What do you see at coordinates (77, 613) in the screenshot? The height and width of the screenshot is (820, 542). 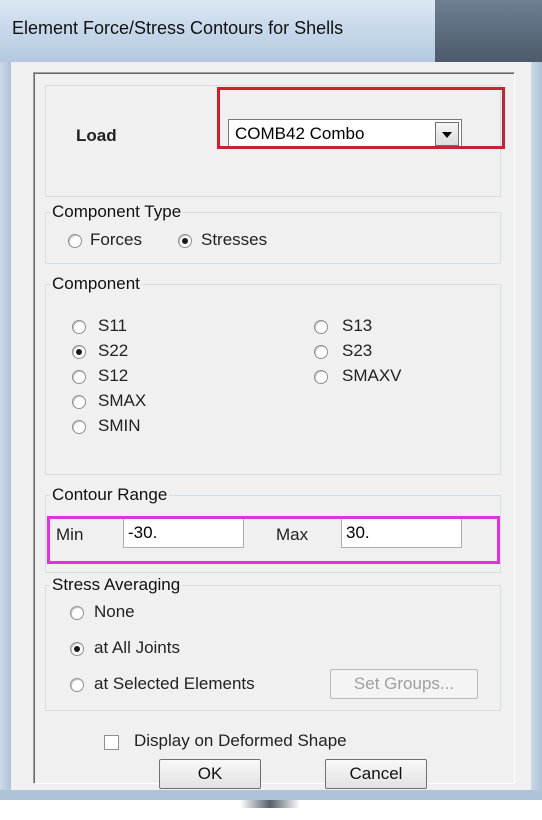 I see `averaging-none-radio` at bounding box center [77, 613].